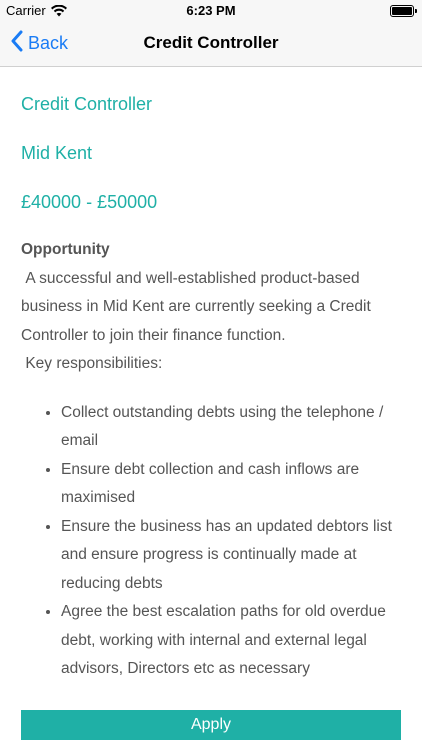 This screenshot has height=750, width=422. I want to click on navigation-bar: Back Credit Controller, so click(211, 43).